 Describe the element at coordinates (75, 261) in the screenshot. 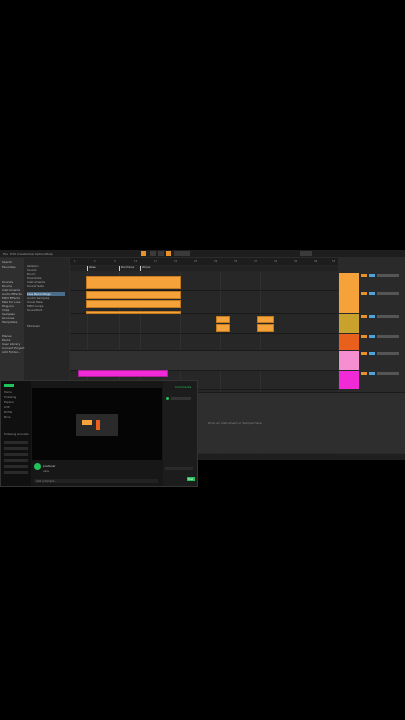

I see `ruler-tick: 1` at that location.